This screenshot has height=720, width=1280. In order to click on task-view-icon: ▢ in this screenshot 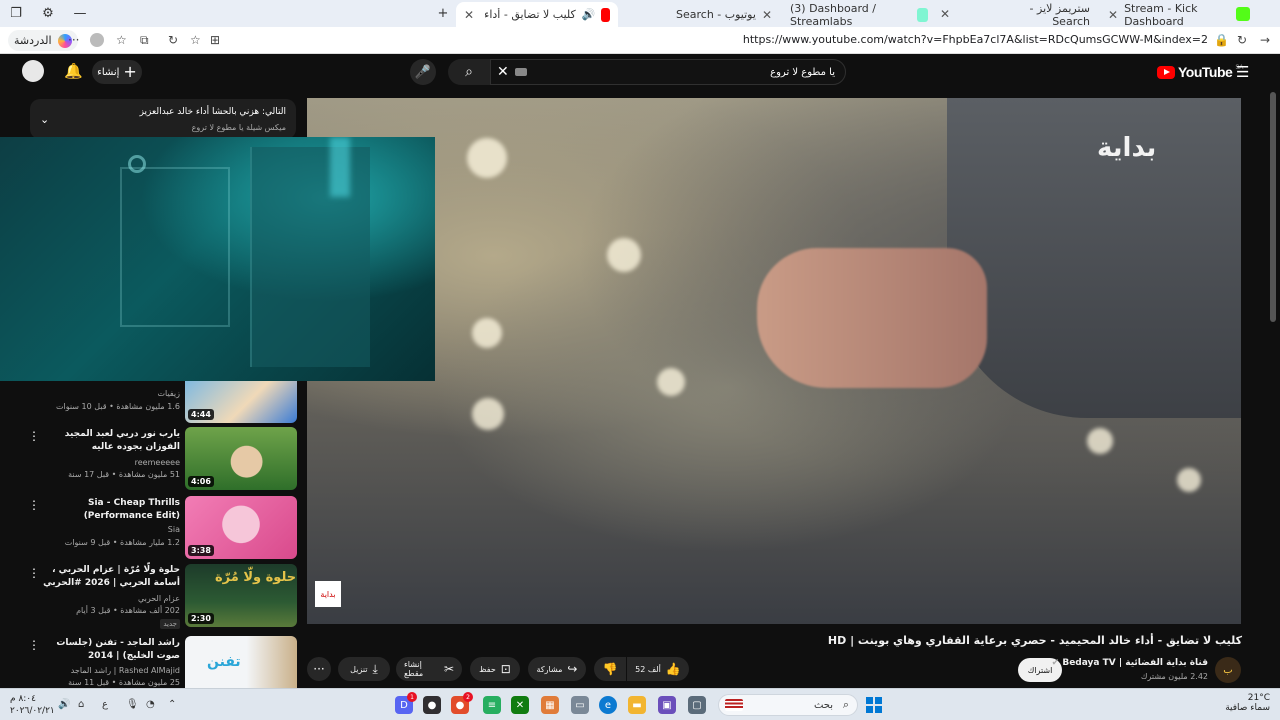, I will do `click(697, 705)`.